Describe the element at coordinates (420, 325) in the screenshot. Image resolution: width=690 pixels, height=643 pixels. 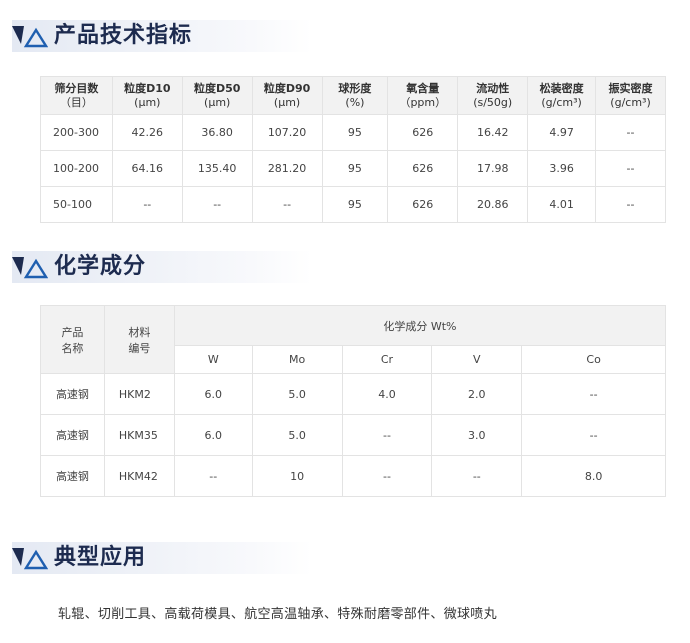
I see `header-cell-composition: 化学成分 Wt%` at that location.